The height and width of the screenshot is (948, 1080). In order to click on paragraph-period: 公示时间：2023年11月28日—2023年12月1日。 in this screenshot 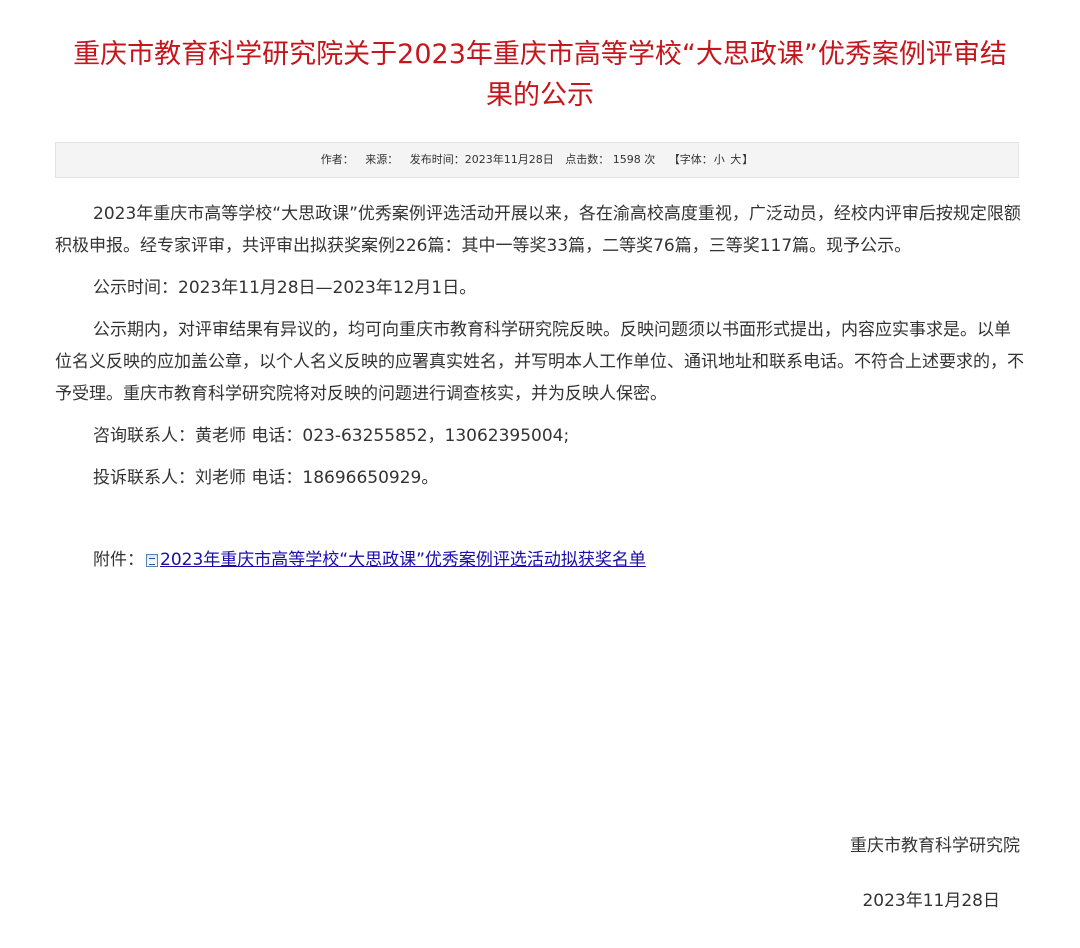, I will do `click(285, 288)`.